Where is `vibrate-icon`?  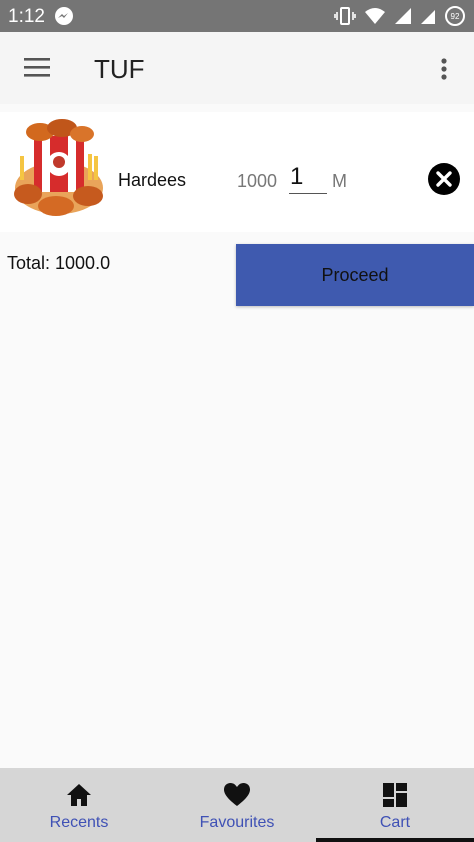 vibrate-icon is located at coordinates (345, 16).